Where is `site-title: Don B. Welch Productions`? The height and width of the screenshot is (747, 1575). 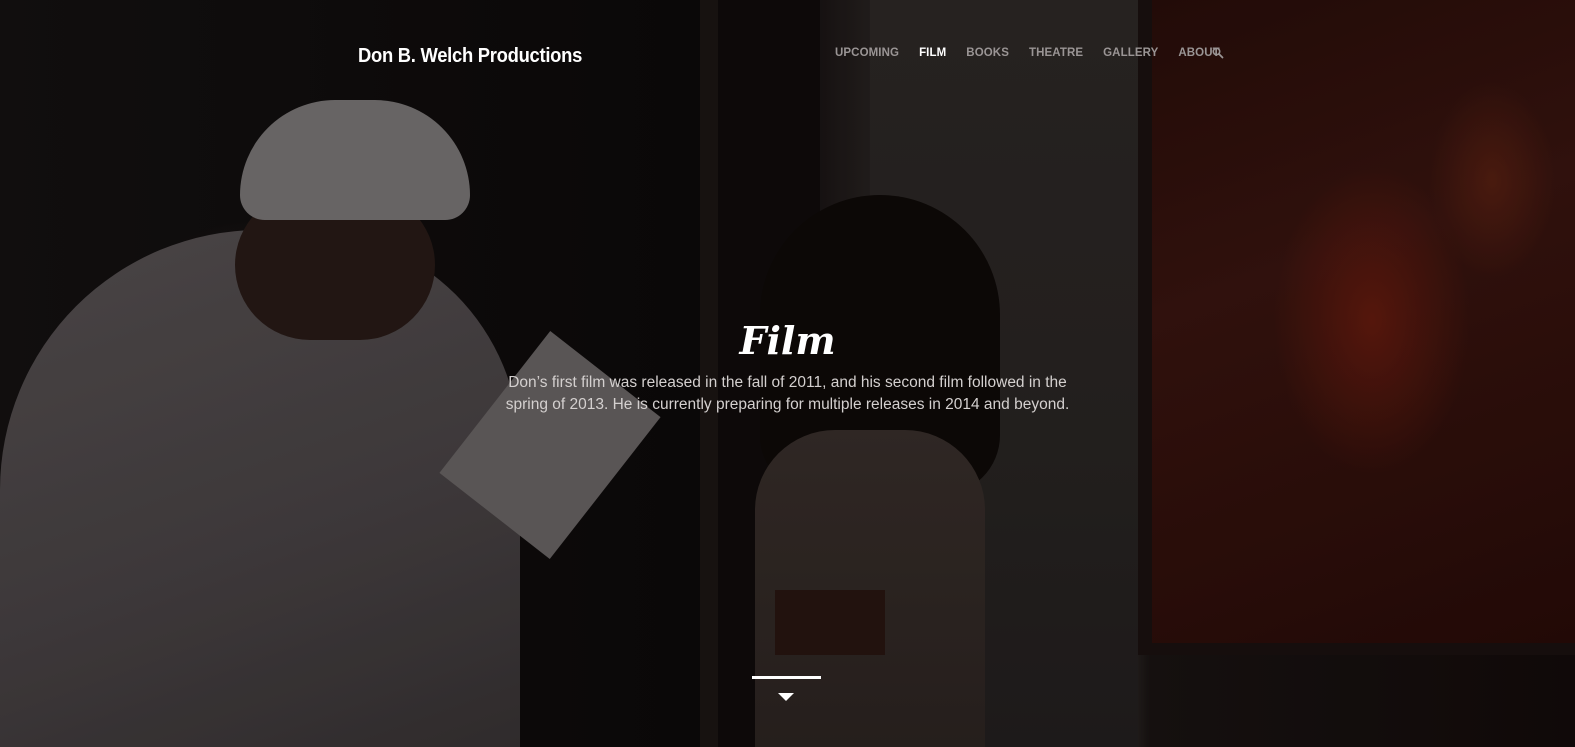
site-title: Don B. Welch Productions is located at coordinates (470, 56).